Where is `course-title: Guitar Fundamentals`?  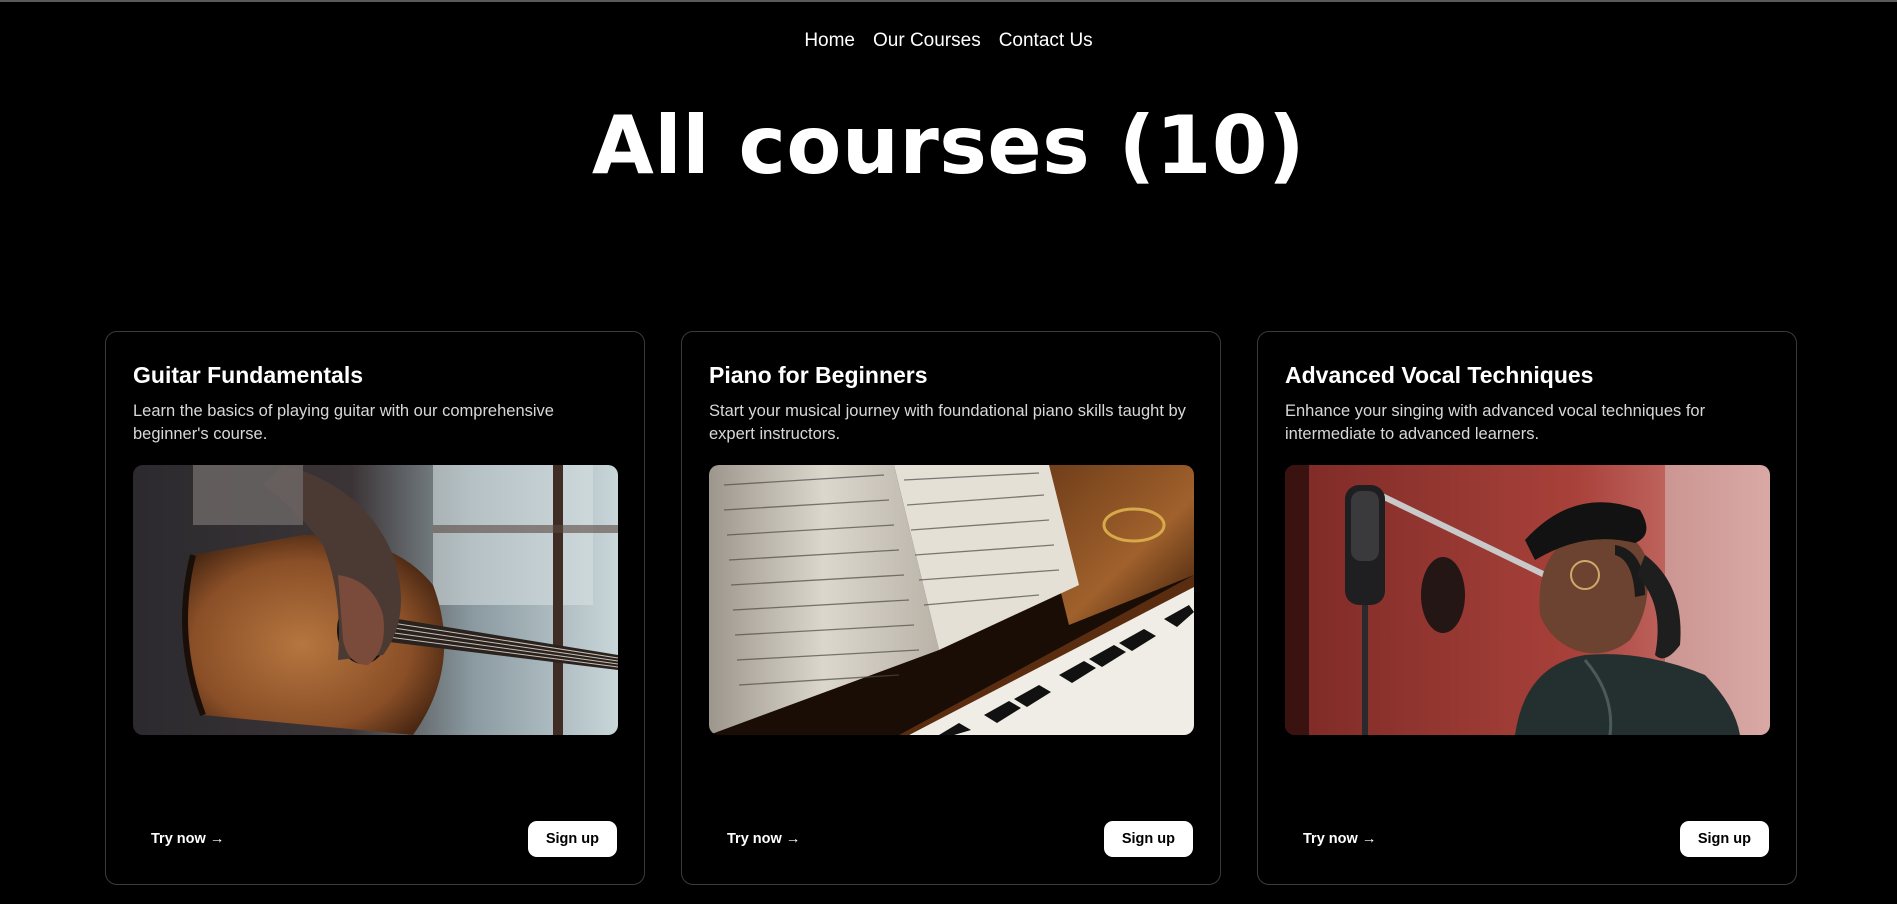
course-title: Guitar Fundamentals is located at coordinates (248, 375).